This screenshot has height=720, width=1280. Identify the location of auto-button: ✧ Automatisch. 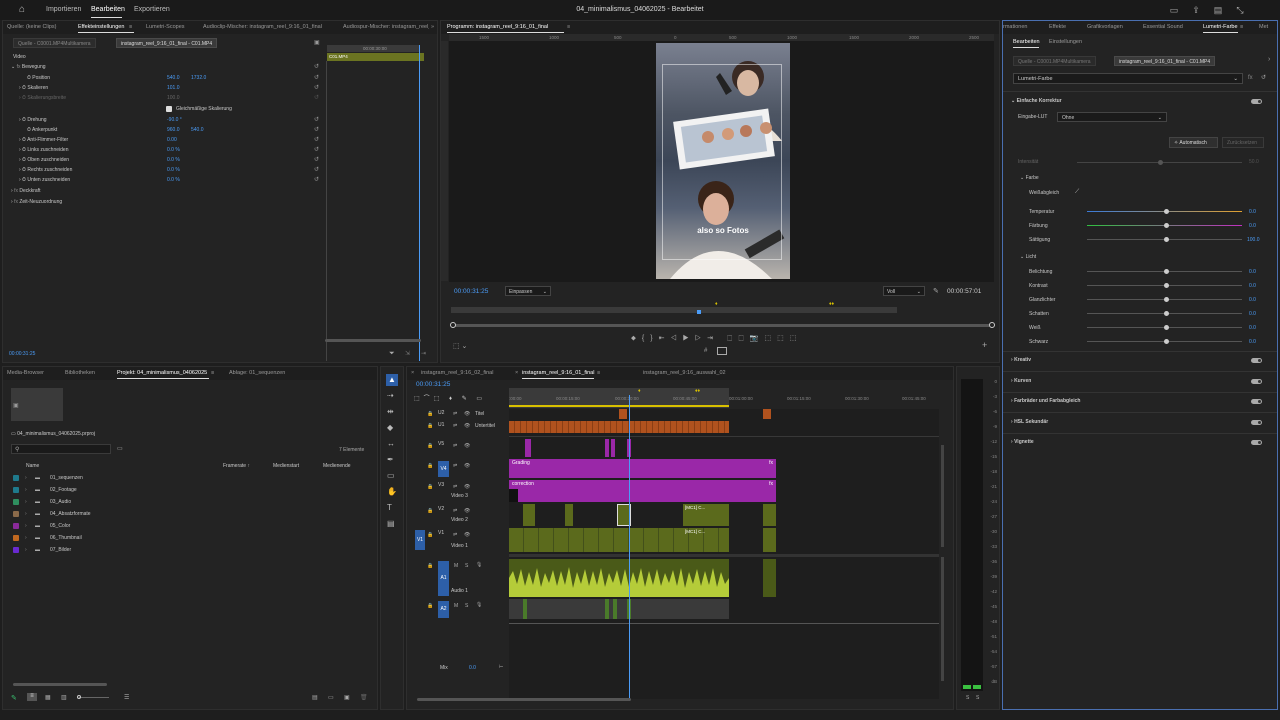
(1193, 142).